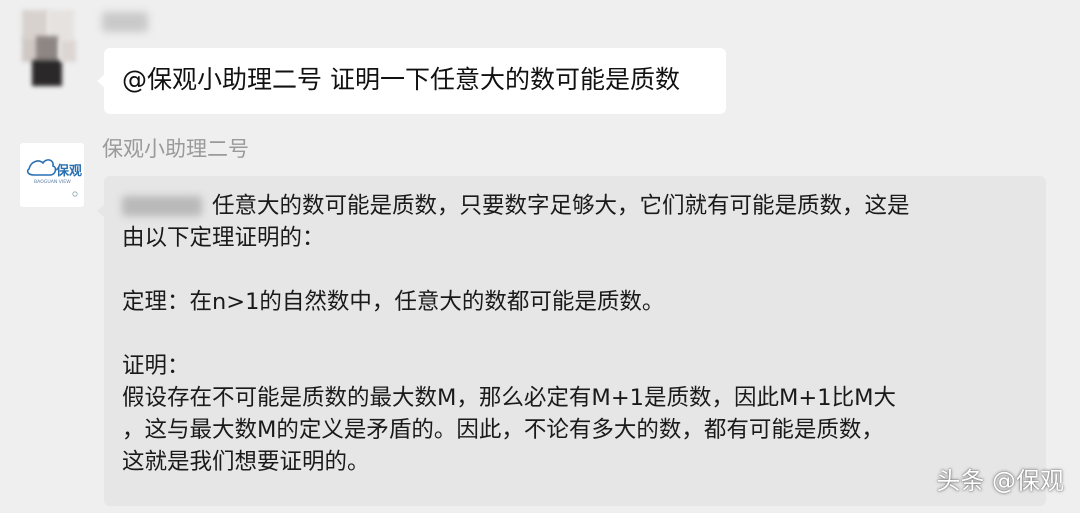  I want to click on watermark: 头条 @保观, so click(1000, 481).